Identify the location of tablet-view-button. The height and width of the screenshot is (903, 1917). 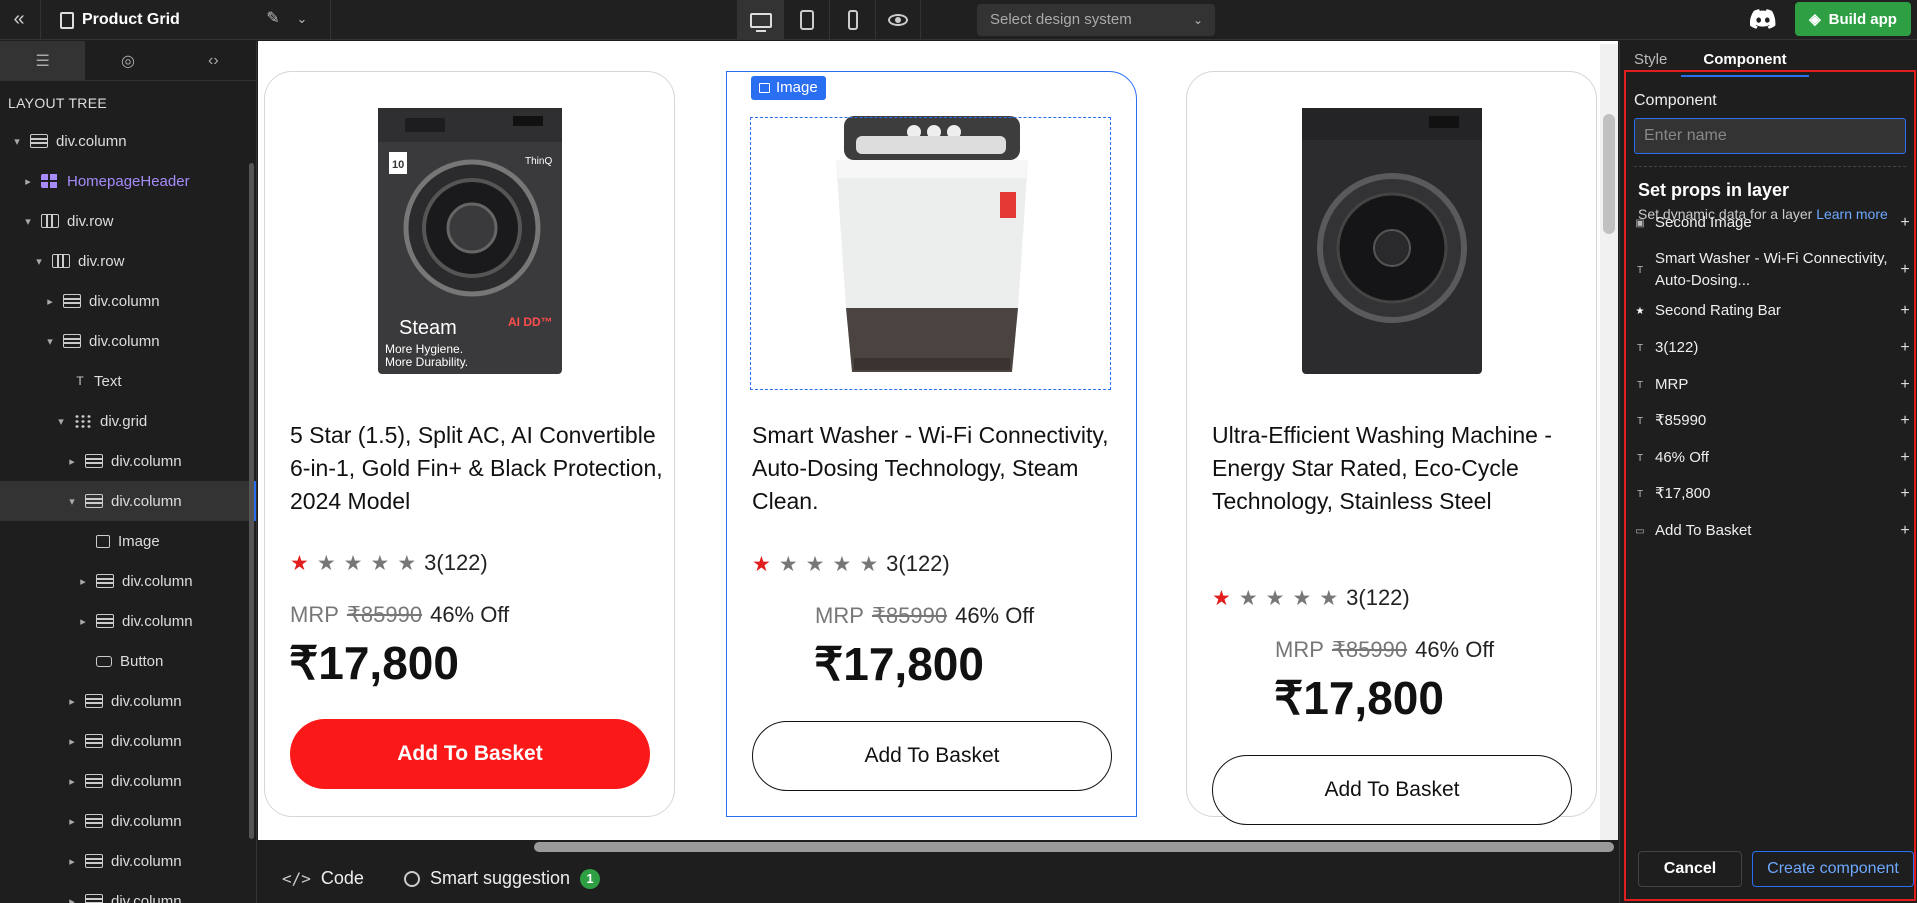
(806, 20).